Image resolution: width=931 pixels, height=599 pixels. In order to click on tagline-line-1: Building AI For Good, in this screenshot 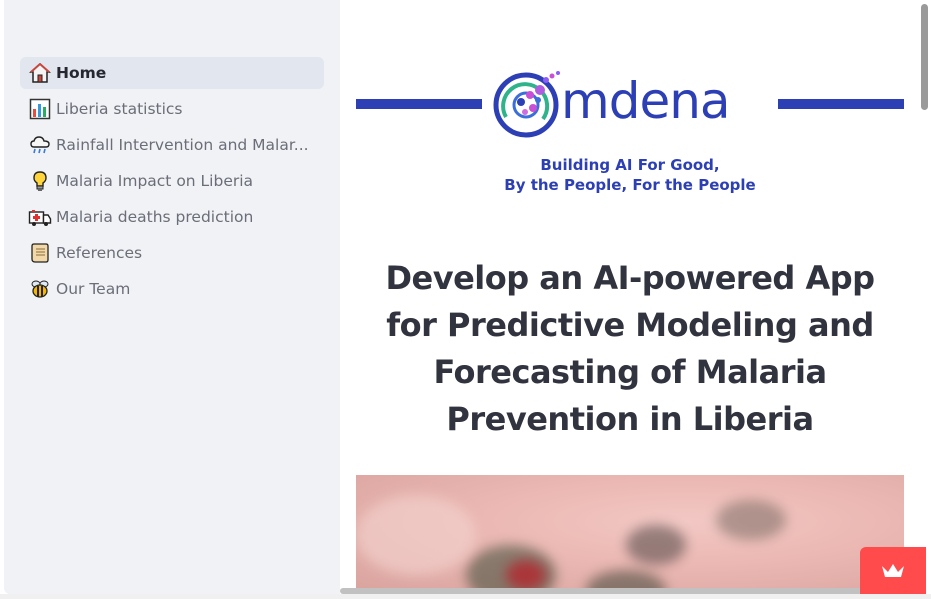, I will do `click(630, 165)`.